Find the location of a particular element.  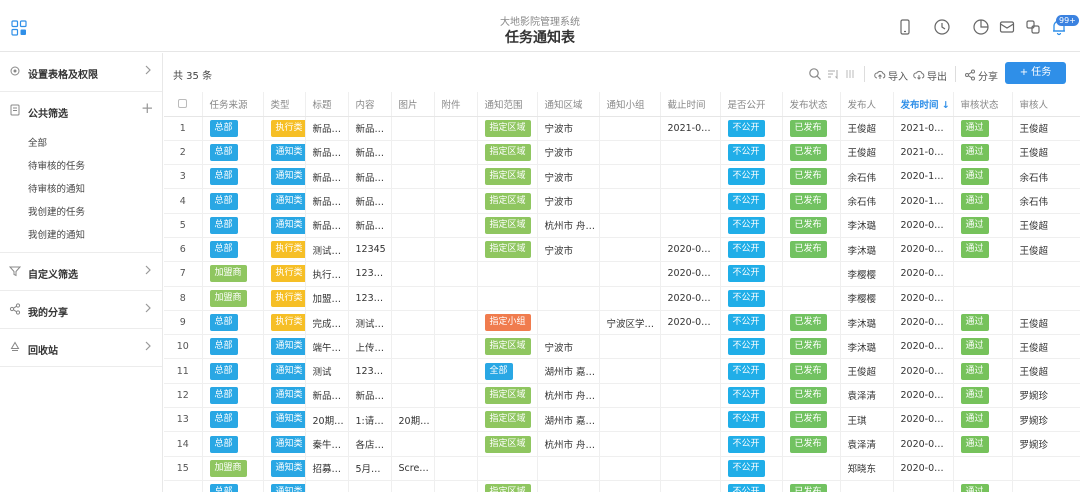

status-tag: 已发布 is located at coordinates (808, 371).